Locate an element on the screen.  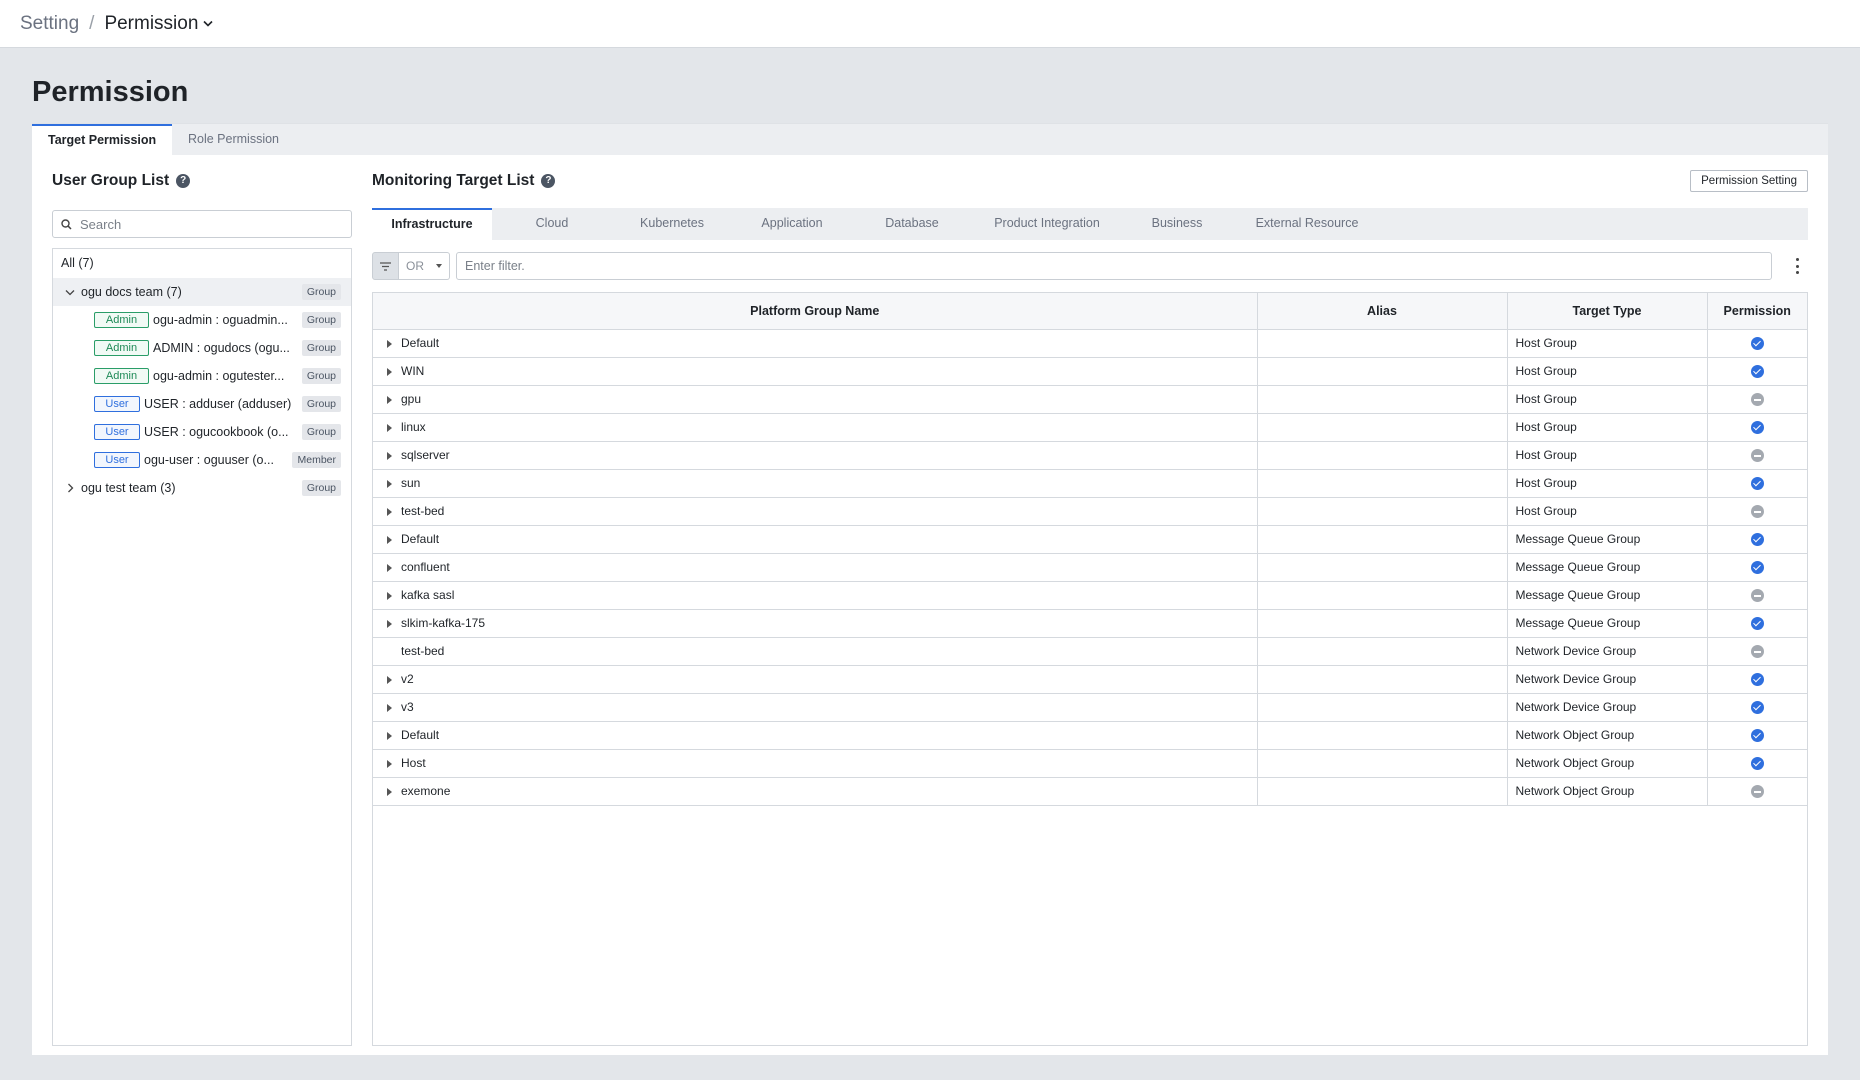
cell-platform-group-name: sqlserver is located at coordinates (815, 455).